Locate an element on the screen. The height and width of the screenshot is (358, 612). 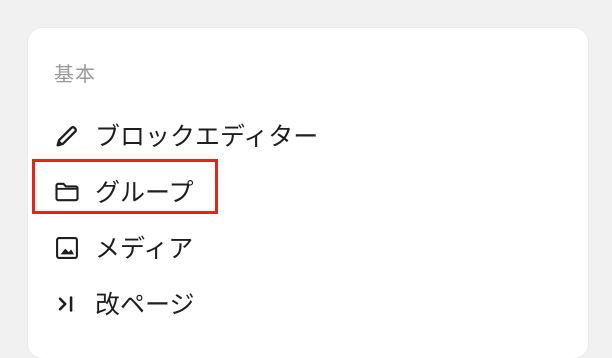
page-break-icon is located at coordinates (67, 304).